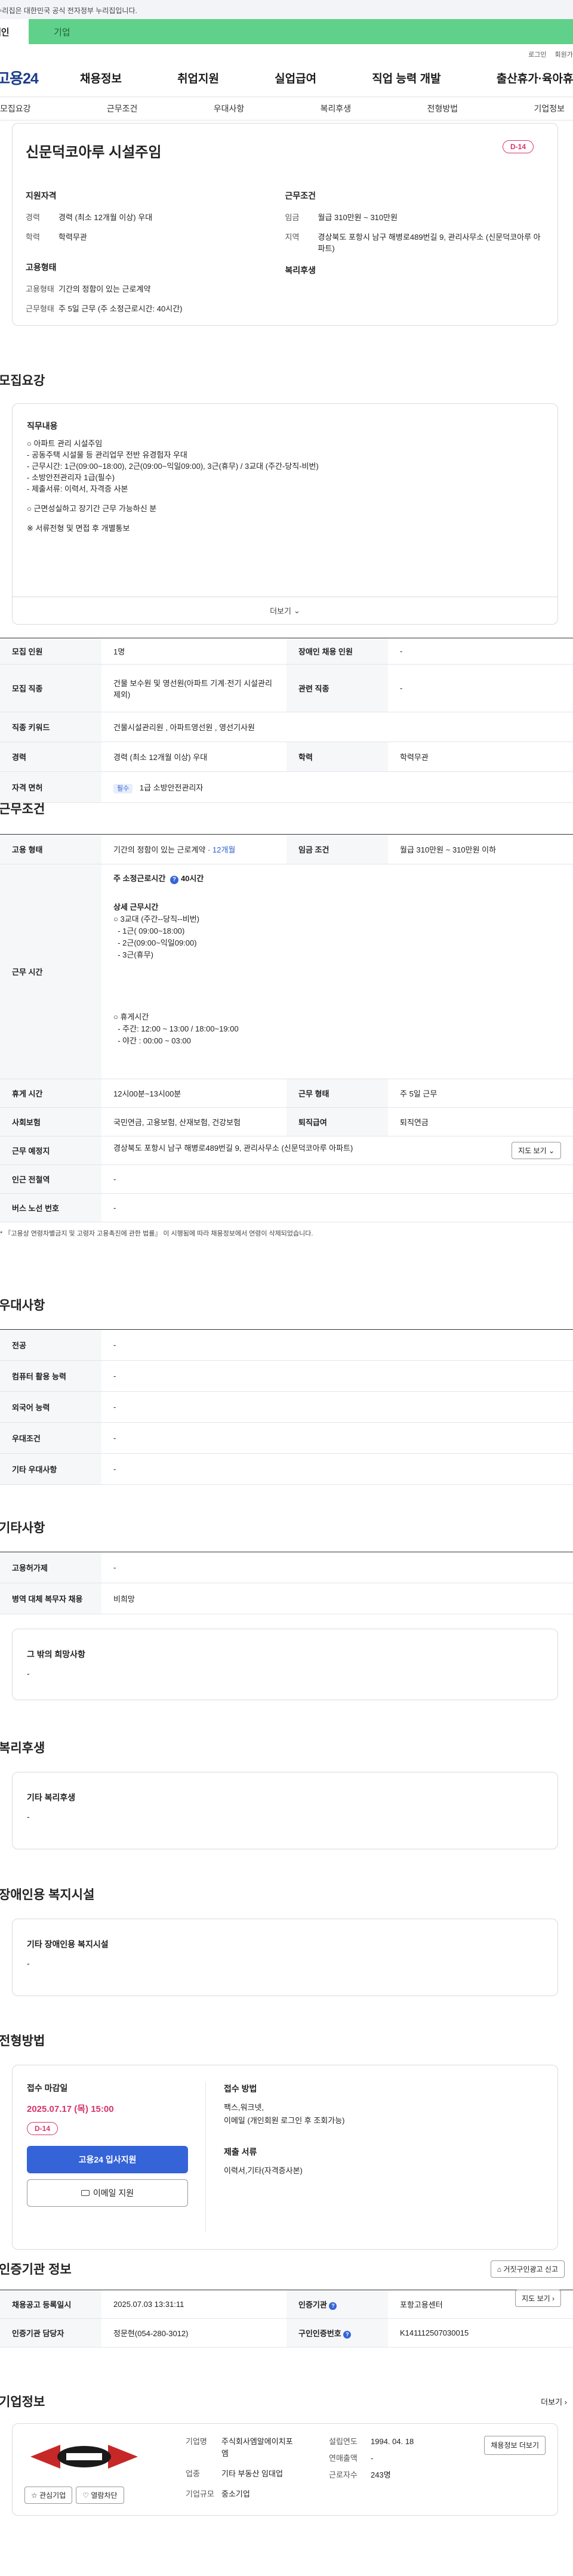  I want to click on agency-heading: 인증기관 정보, so click(36, 2270).